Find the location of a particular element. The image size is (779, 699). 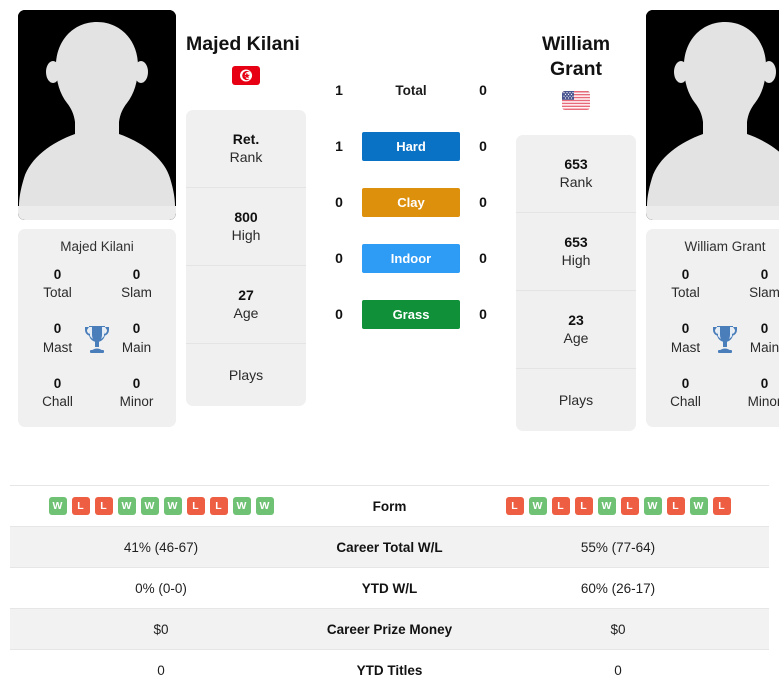

surface-indoor-right-value: 0 is located at coordinates (483, 258).